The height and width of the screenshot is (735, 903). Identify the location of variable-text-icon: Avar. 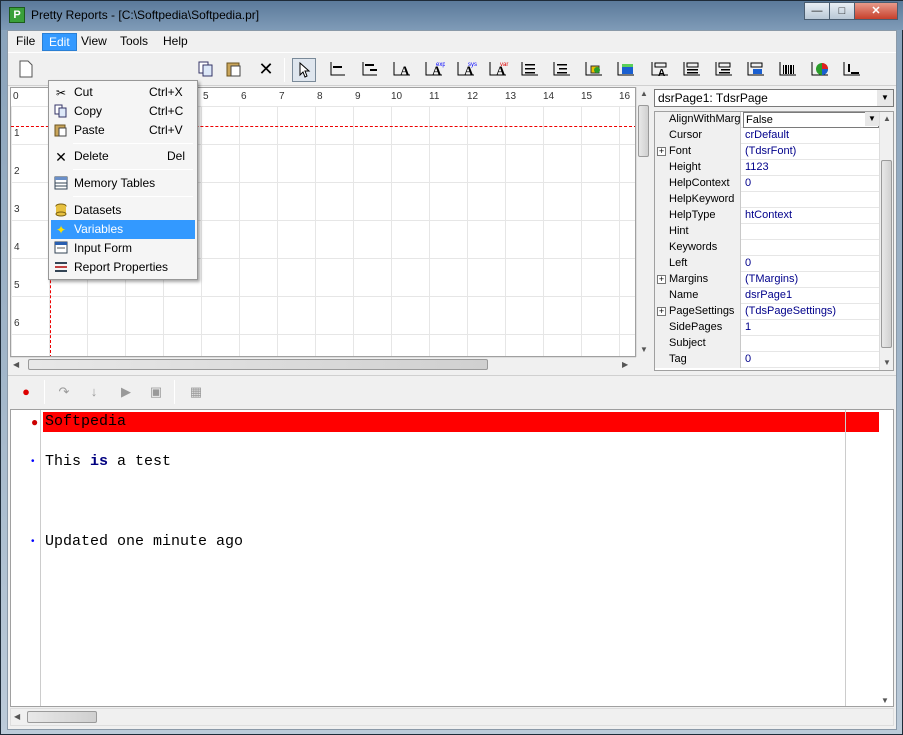
(498, 70).